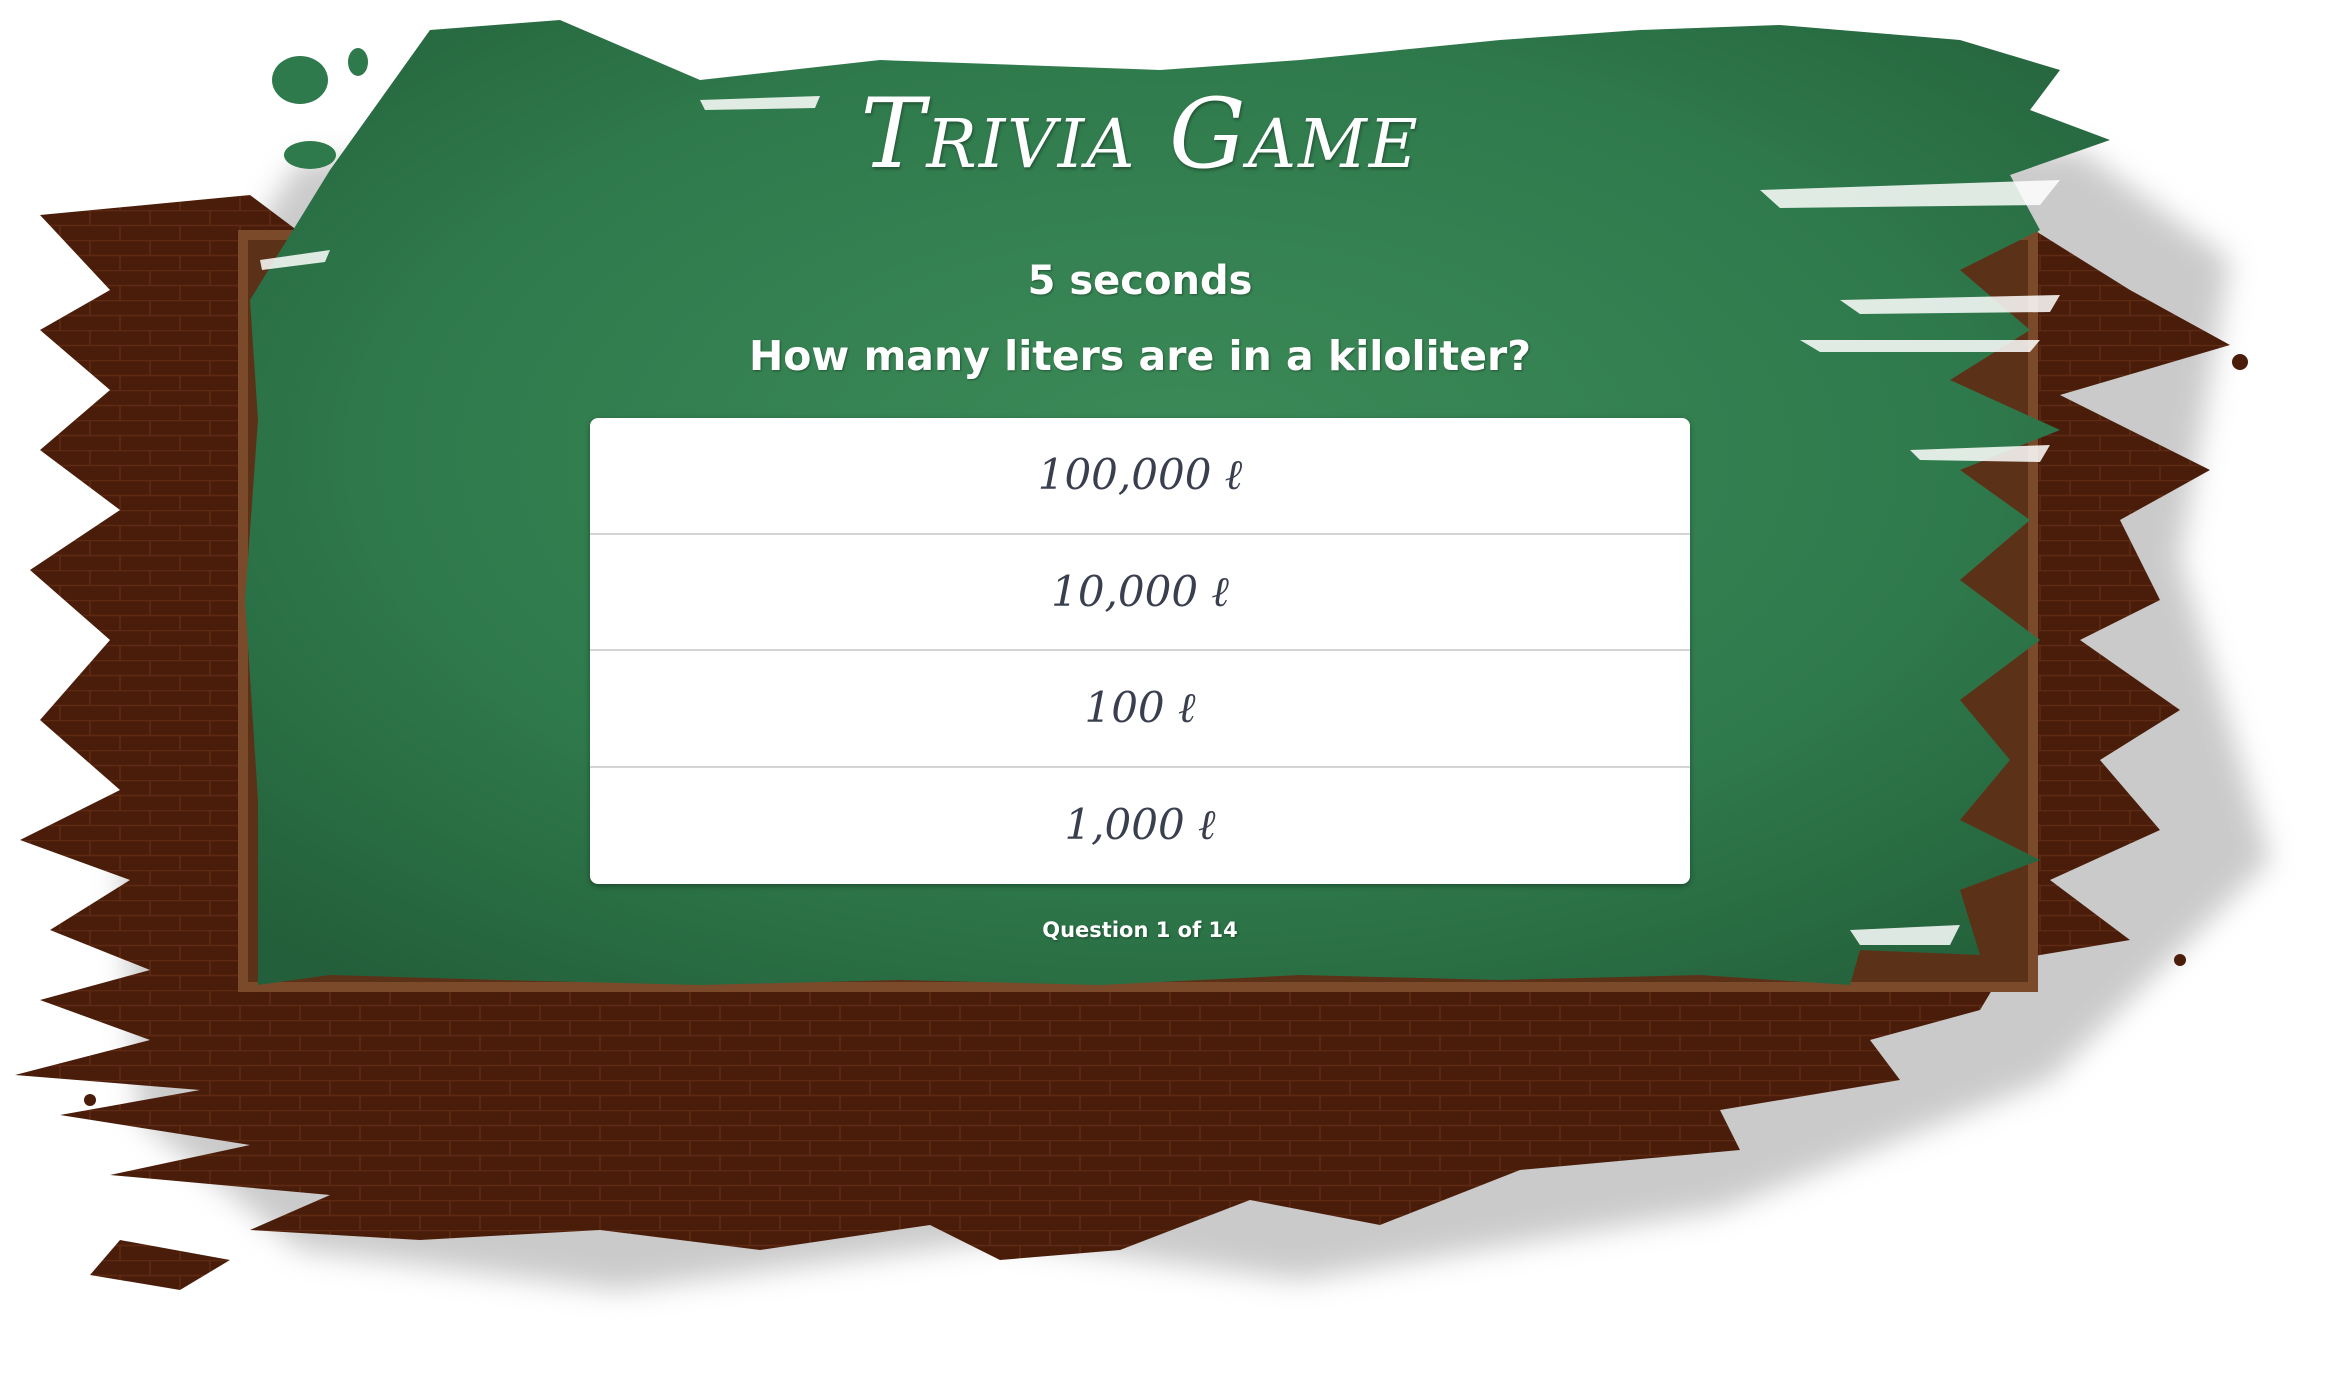 The image size is (2325, 1398). Describe the element at coordinates (1140, 476) in the screenshot. I see `answer-option-1: 100,000 ℓ` at that location.